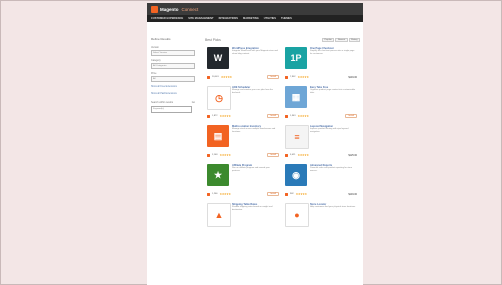  I want to click on search-input: Keyword(s), so click(171, 109).